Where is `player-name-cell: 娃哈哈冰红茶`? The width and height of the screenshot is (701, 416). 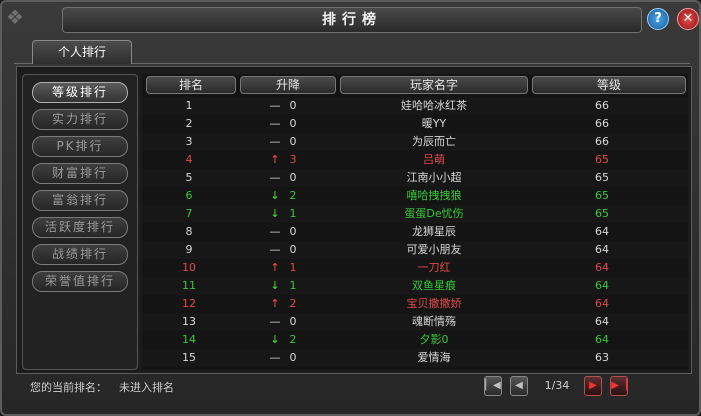 player-name-cell: 娃哈哈冰红茶 is located at coordinates (434, 105).